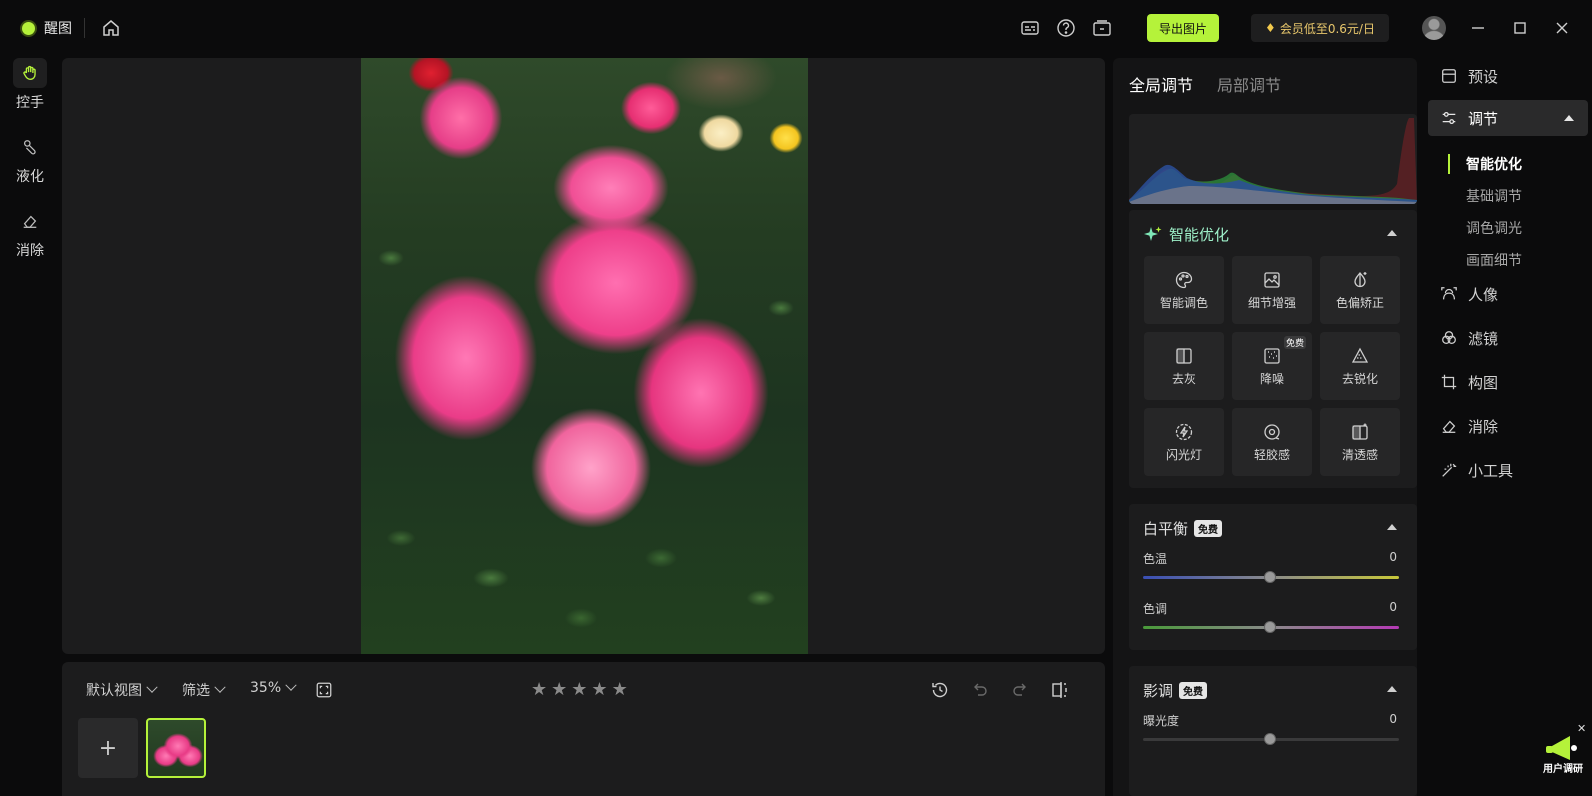  I want to click on color-cast-button: 色偏矫正, so click(1360, 290).